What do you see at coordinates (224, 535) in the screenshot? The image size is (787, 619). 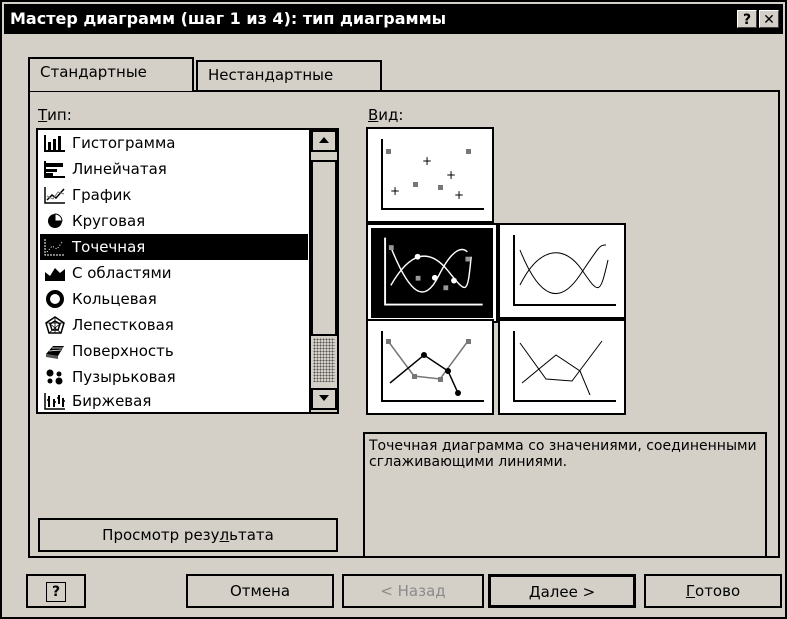 I see `preview-label-mnemonic: л` at bounding box center [224, 535].